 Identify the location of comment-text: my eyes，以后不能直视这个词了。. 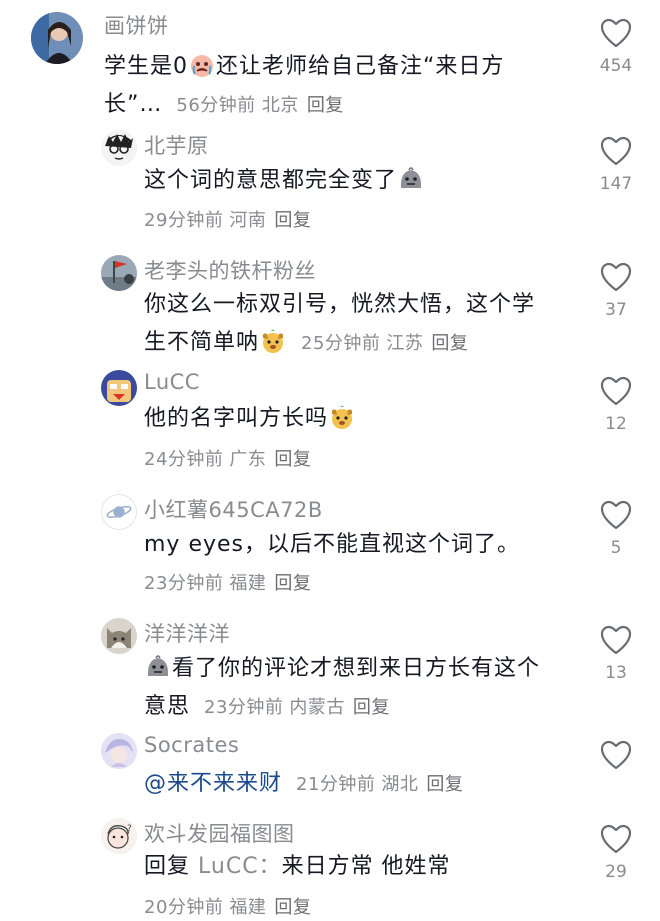
(359, 545).